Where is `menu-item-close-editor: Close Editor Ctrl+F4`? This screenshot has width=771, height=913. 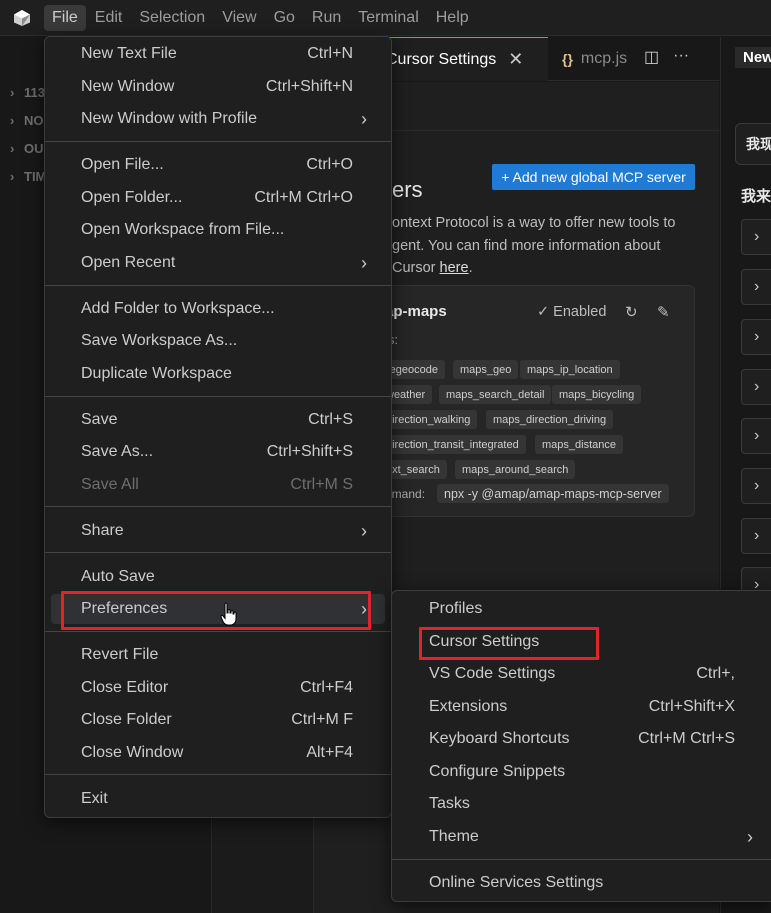
menu-item-close-editor: Close Editor Ctrl+F4 is located at coordinates (218, 688).